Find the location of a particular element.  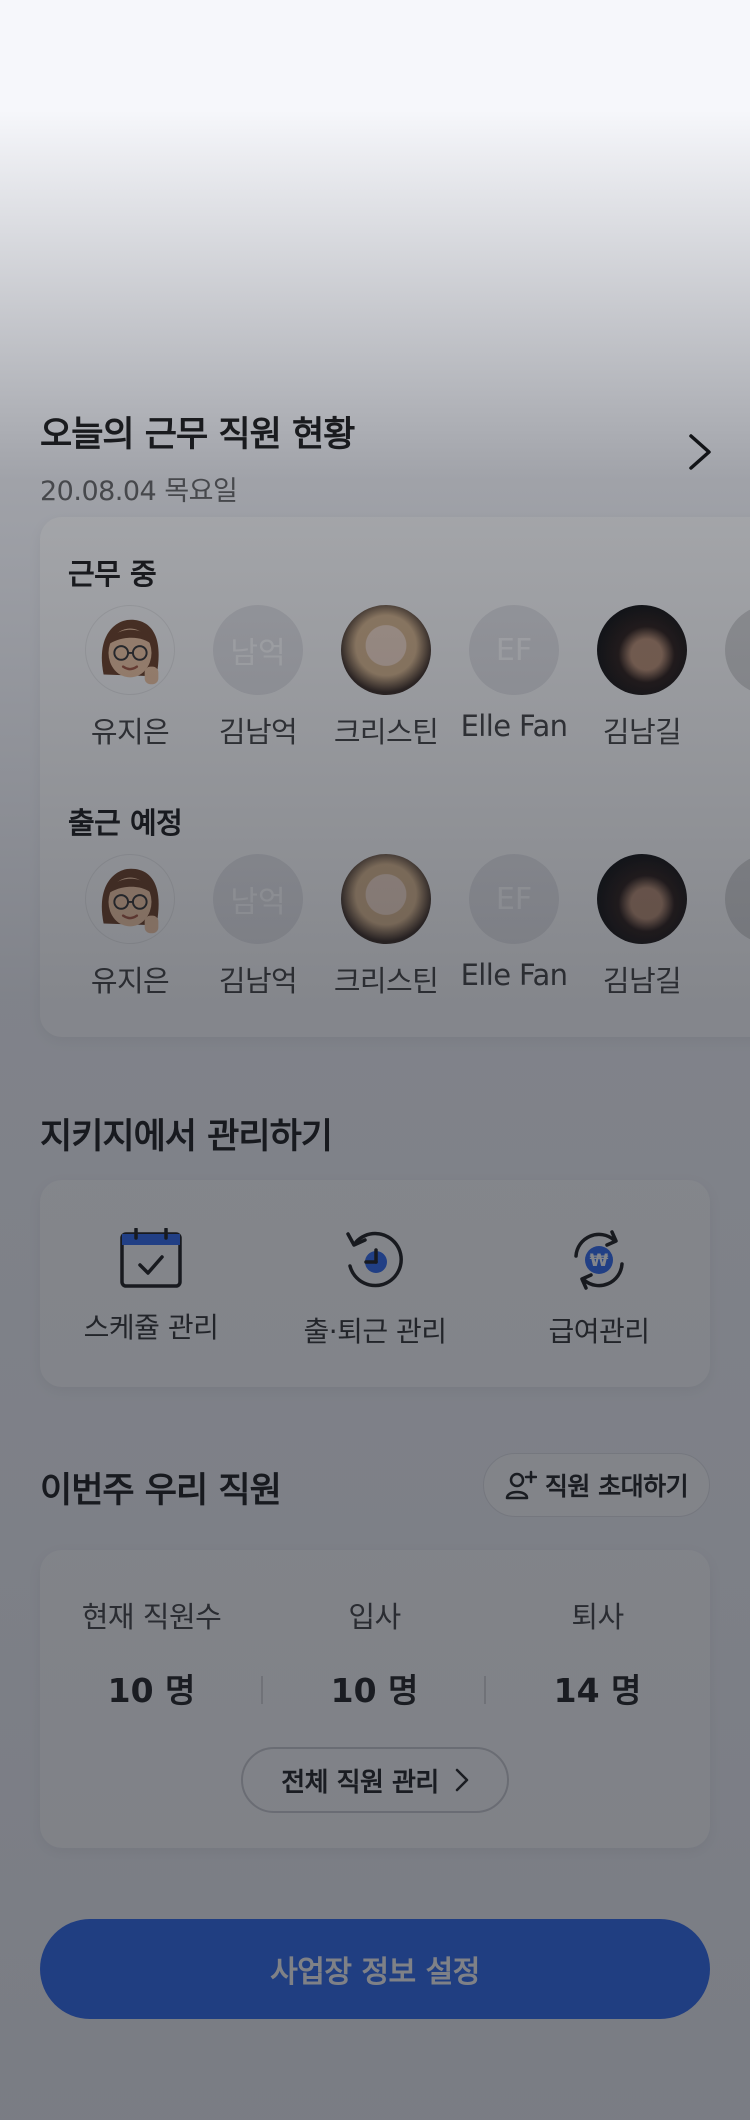

stat-left: 퇴사 14 명 is located at coordinates (597, 1653).